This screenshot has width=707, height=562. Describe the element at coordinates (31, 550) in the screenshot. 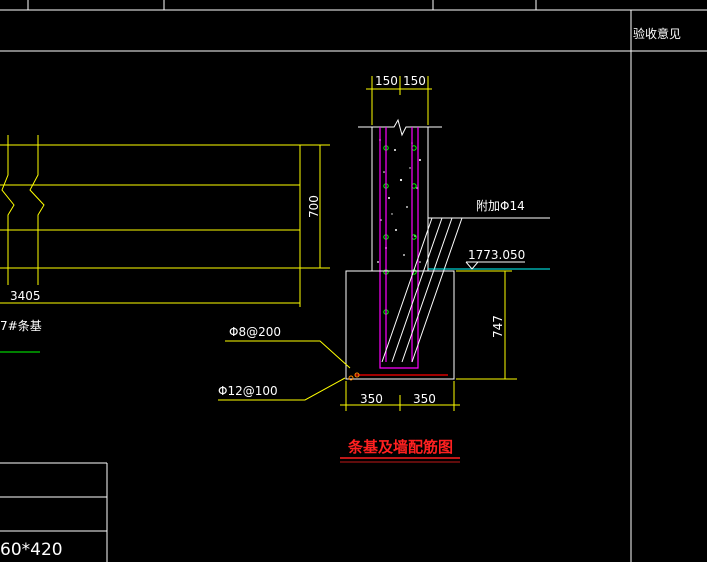

I see `table-value: 60*420` at that location.